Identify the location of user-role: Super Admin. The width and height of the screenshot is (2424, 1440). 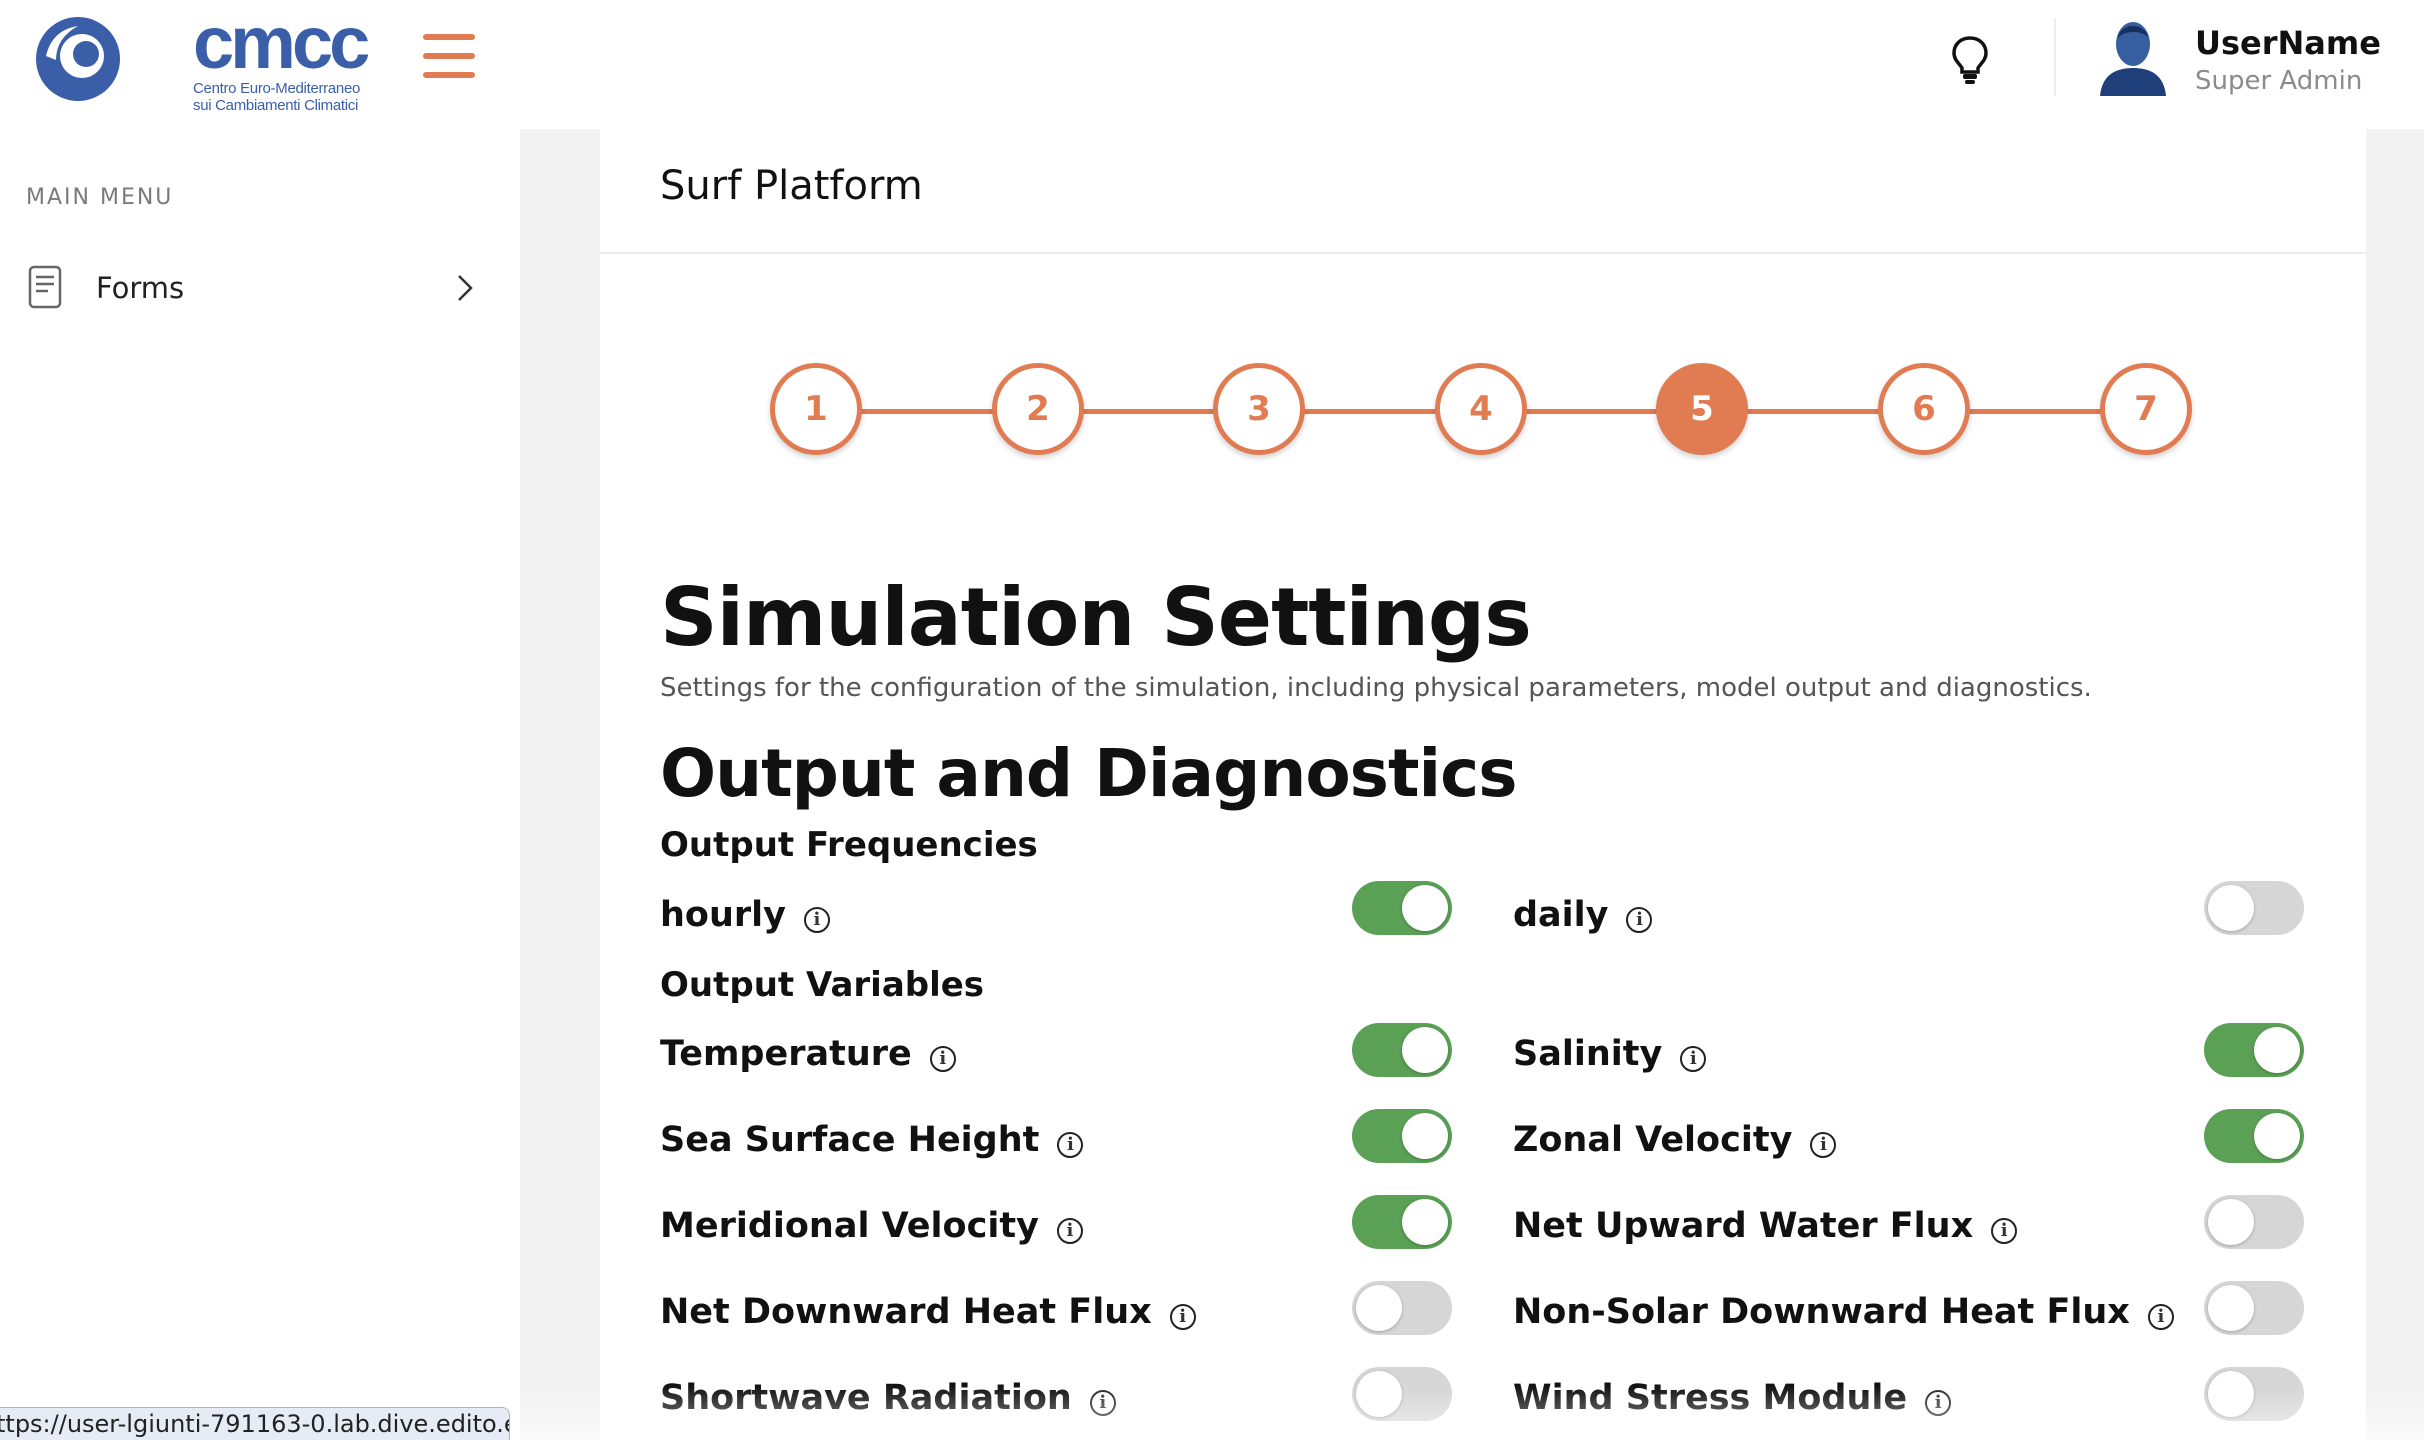
(2279, 81).